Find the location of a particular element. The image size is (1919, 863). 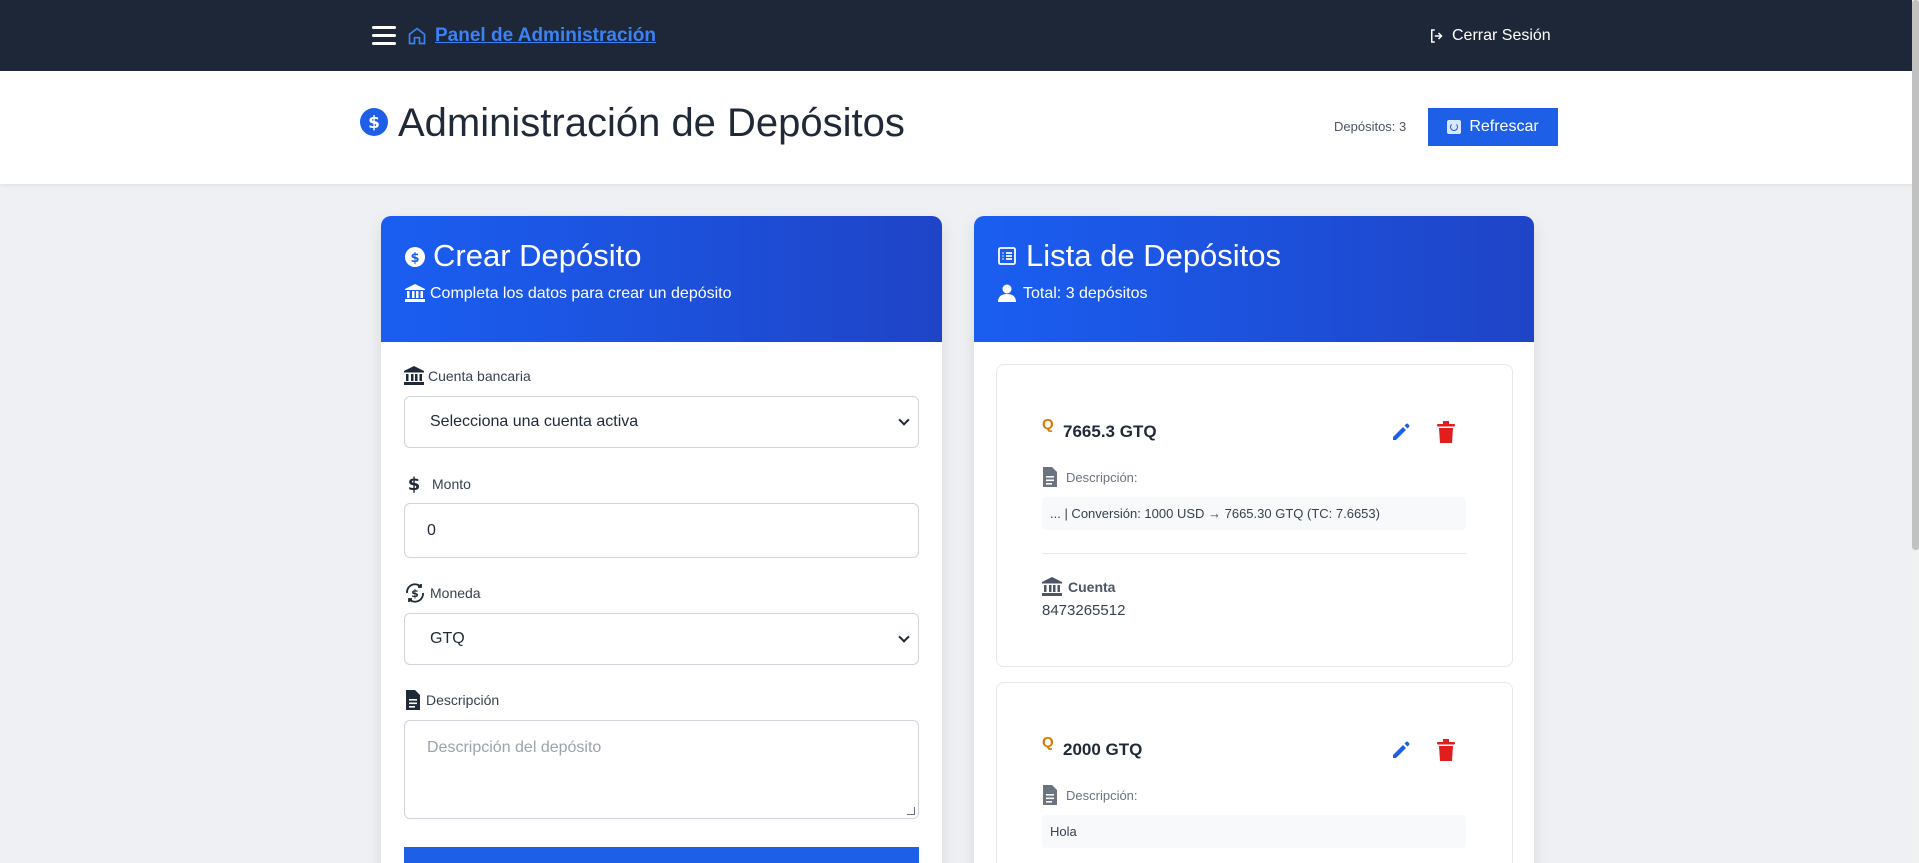

brand-link: Panel de Administración is located at coordinates (531, 36).